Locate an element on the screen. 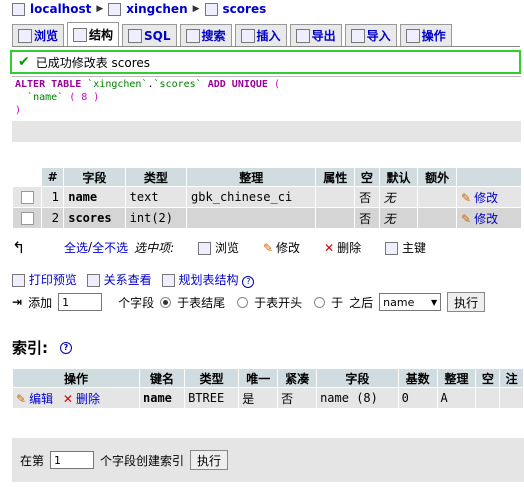 The image size is (524, 487). bulk-delete-label: 删除 is located at coordinates (349, 247).